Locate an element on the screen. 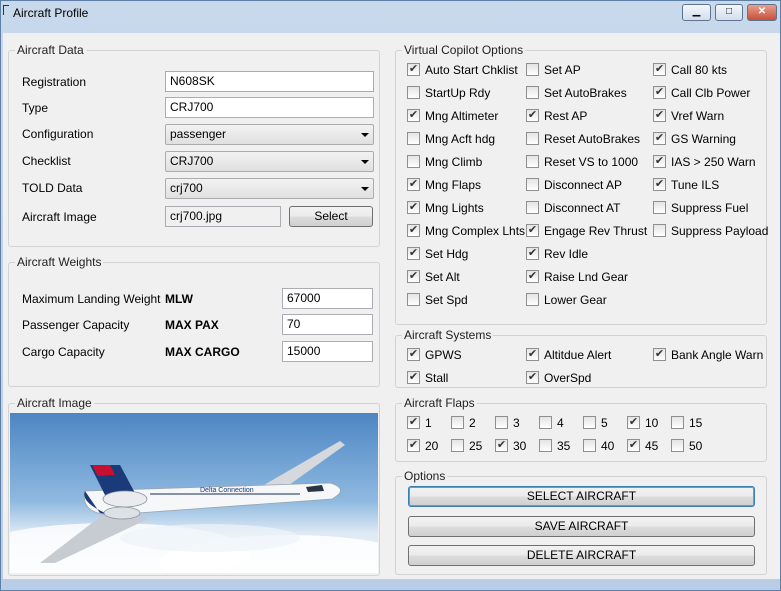  checkbox-label: 30 is located at coordinates (520, 446).